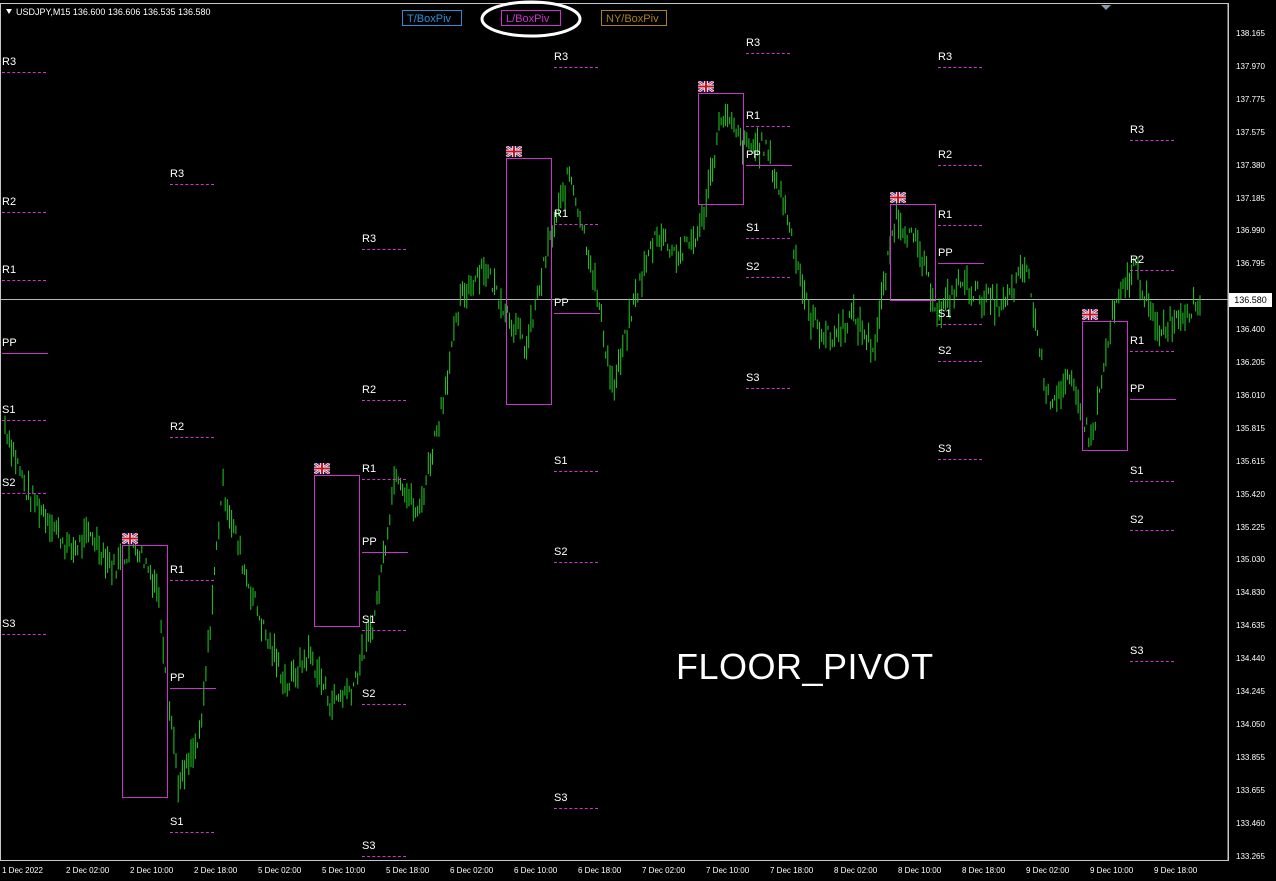  Describe the element at coordinates (432, 18) in the screenshot. I see `tokyo-box-pivot-button: T/BoxPiv` at that location.